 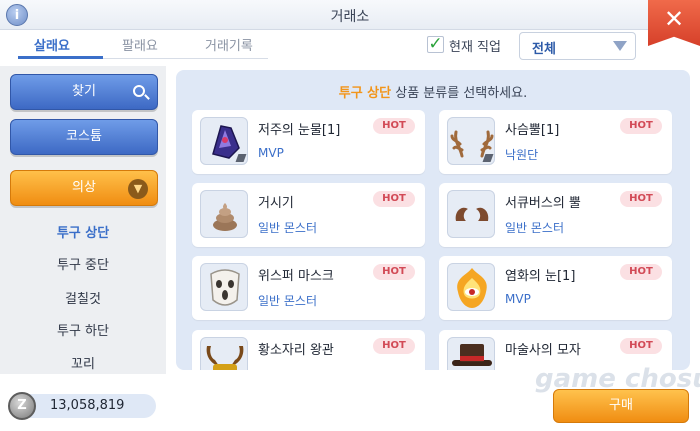 What do you see at coordinates (471, 353) in the screenshot?
I see `magician-hat-icon` at bounding box center [471, 353].